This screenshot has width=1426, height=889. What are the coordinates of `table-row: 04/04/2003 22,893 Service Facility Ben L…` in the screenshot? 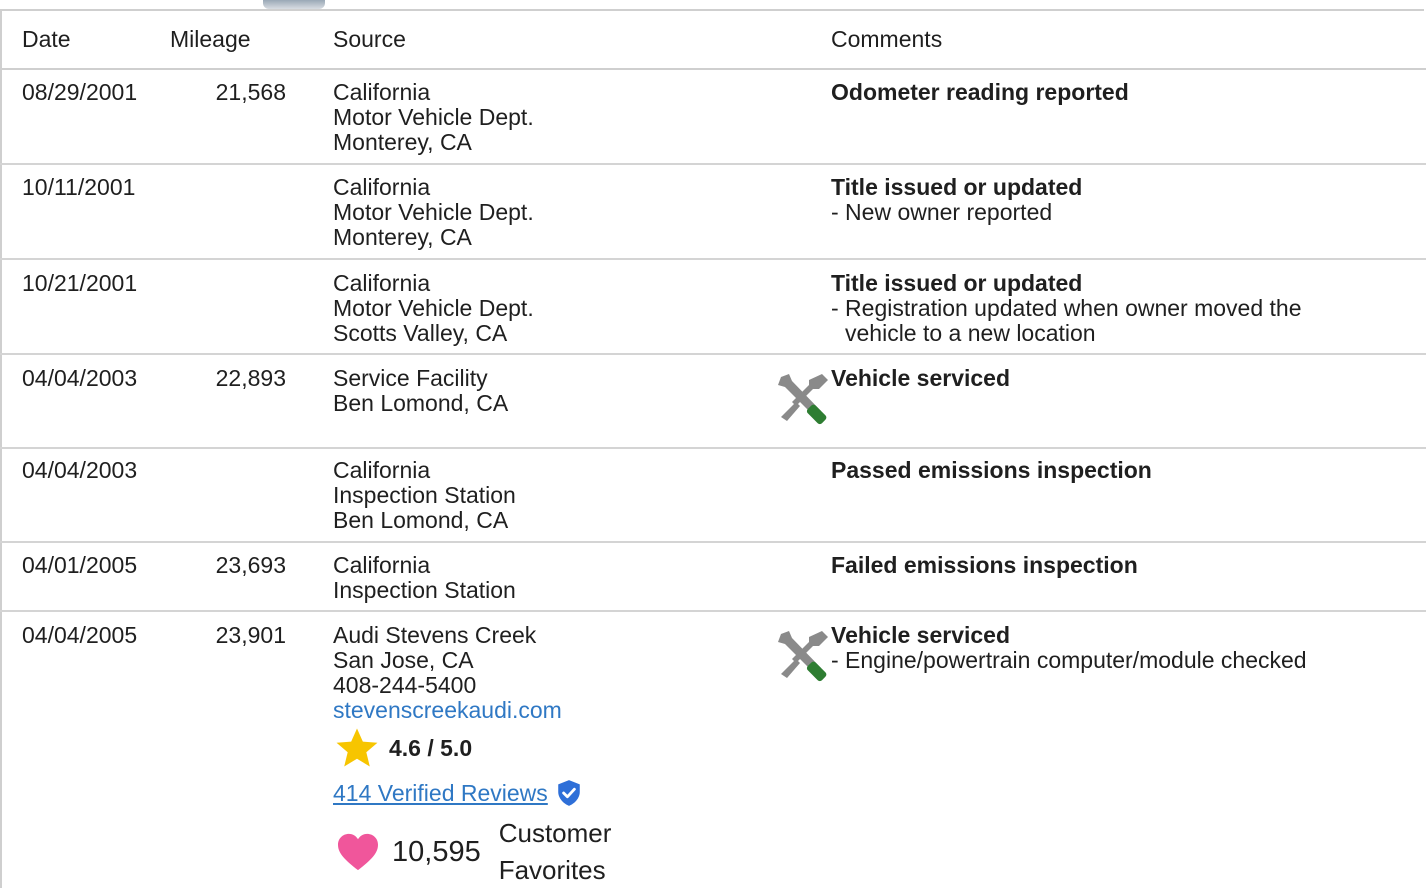 It's located at (713, 402).